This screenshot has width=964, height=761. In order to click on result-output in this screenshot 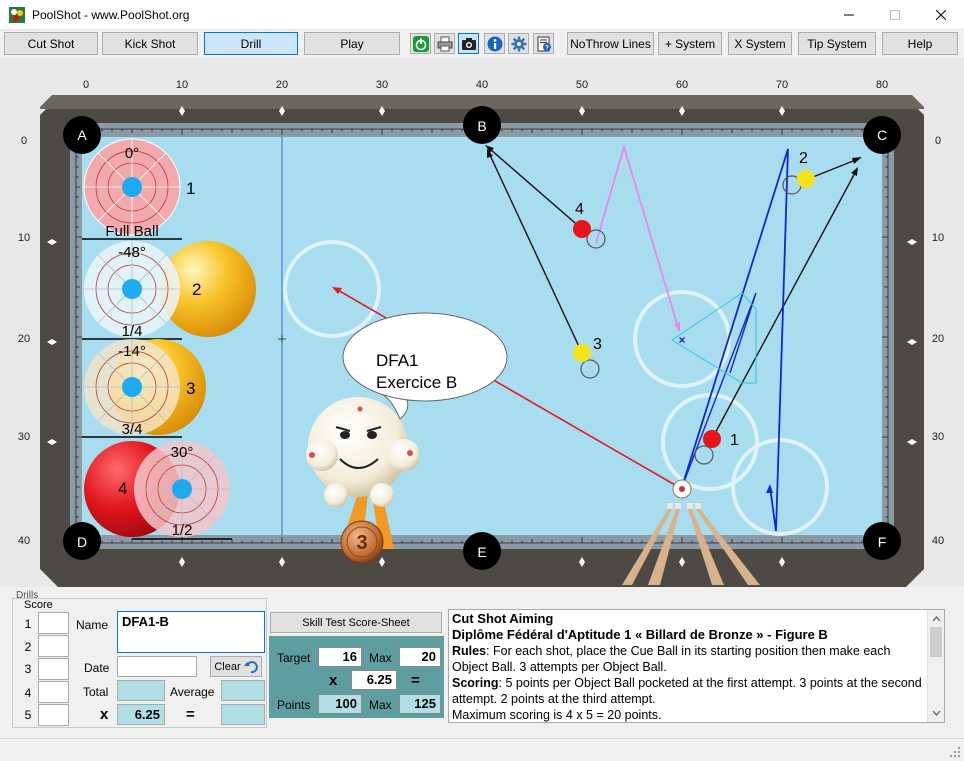, I will do `click(243, 714)`.